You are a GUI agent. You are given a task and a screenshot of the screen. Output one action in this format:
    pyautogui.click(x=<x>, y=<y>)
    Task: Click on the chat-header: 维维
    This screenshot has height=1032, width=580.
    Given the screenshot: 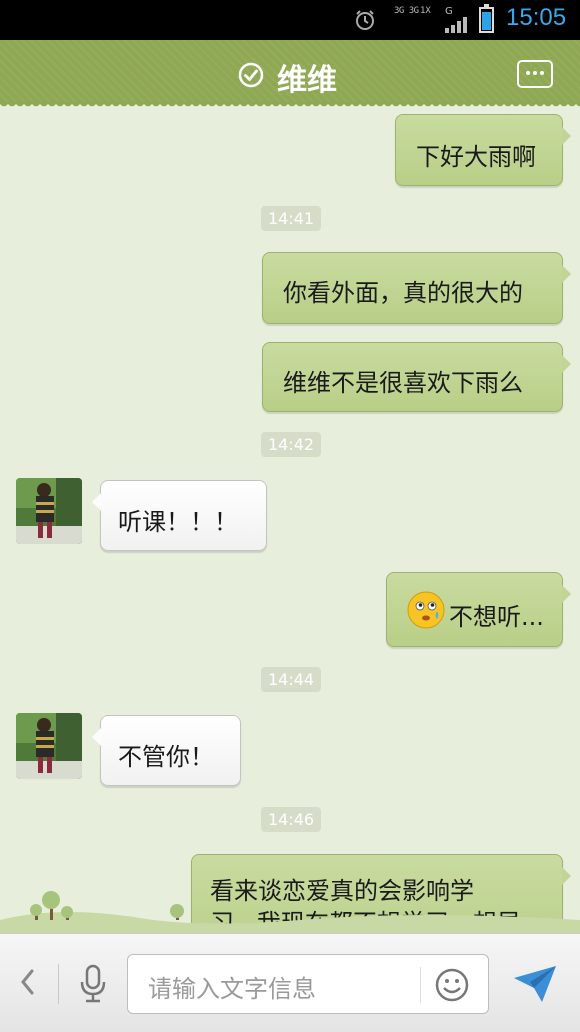 What is the action you would take?
    pyautogui.click(x=290, y=72)
    